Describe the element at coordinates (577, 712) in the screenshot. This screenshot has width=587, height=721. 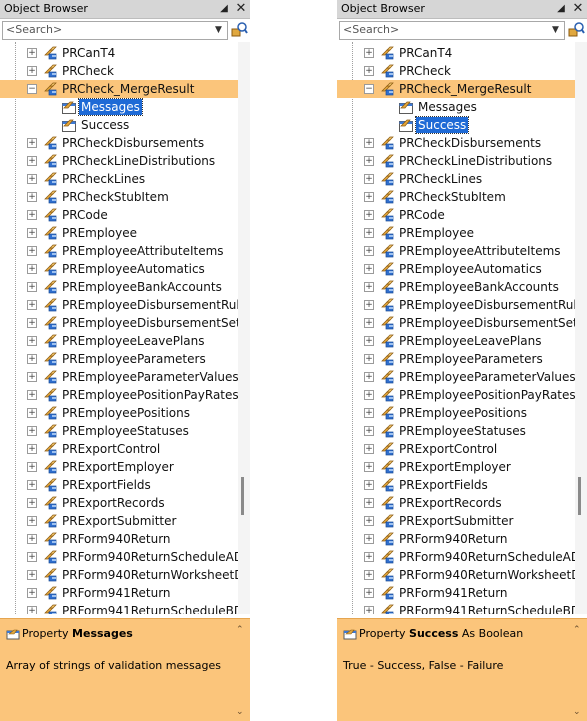
I see `detail-scroll-down-icon: ⌄` at that location.